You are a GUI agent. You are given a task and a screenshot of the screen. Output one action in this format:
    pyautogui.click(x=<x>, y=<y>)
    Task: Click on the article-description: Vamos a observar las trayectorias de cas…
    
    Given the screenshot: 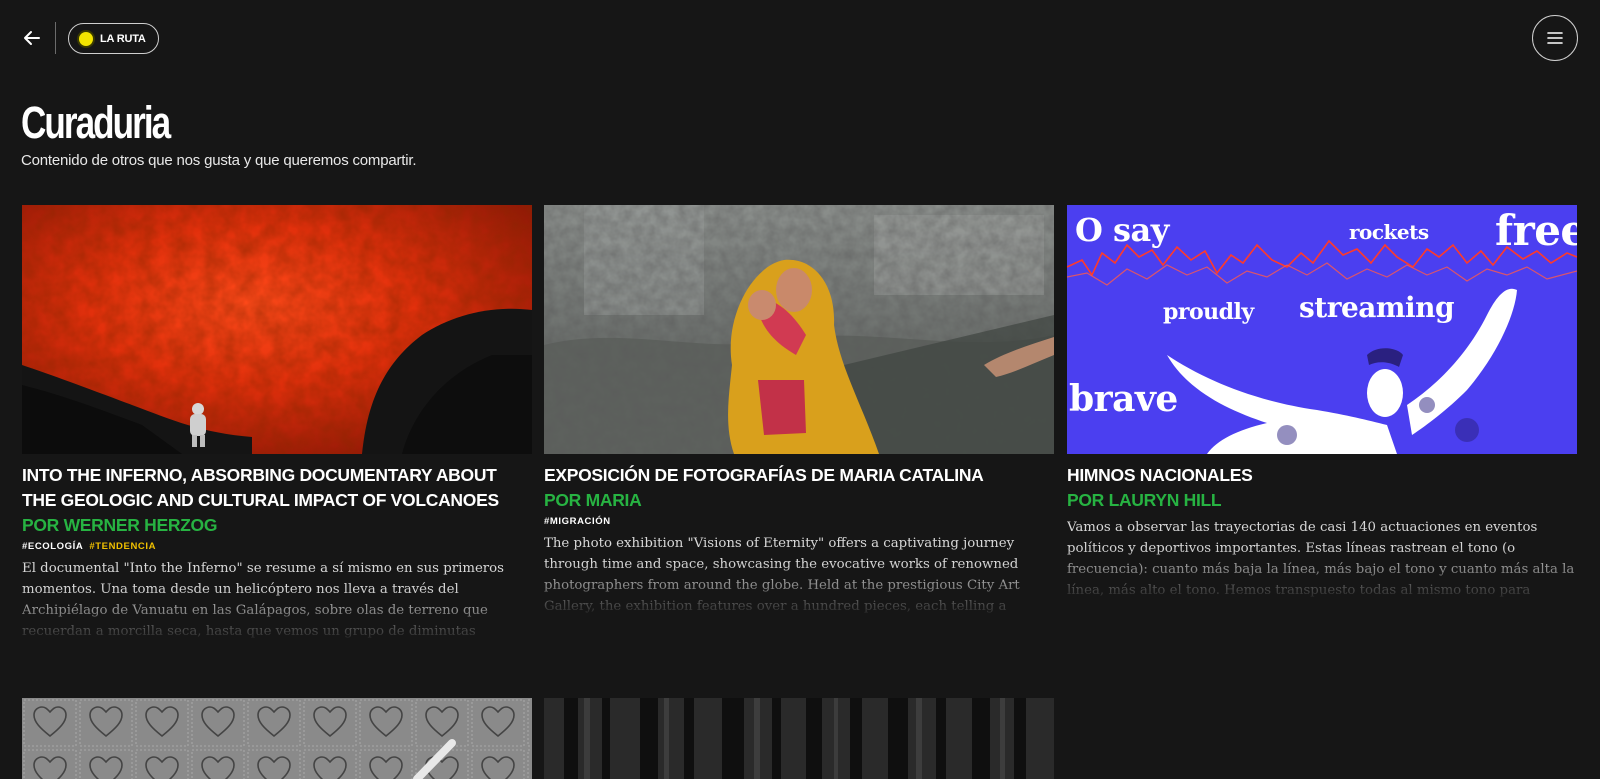 What is the action you would take?
    pyautogui.click(x=1321, y=559)
    